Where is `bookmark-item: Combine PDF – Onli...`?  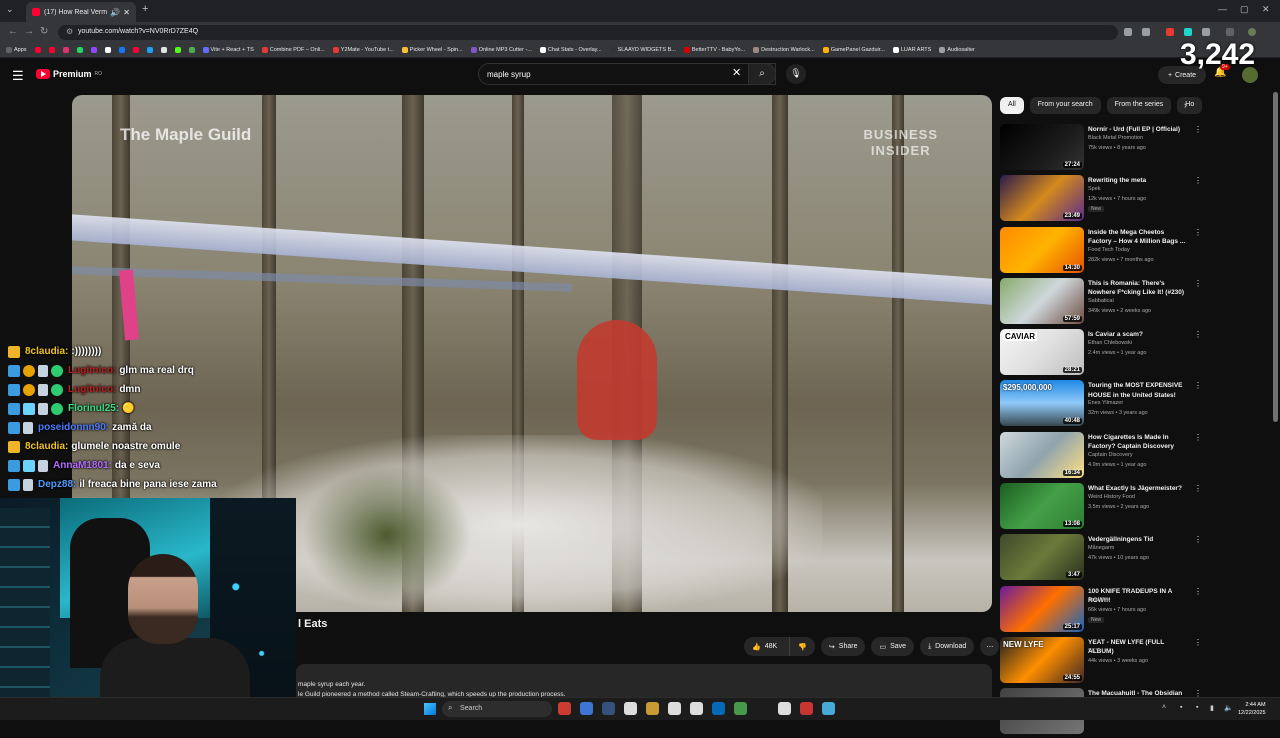
bookmark-item: Combine PDF – Onli... is located at coordinates (293, 49).